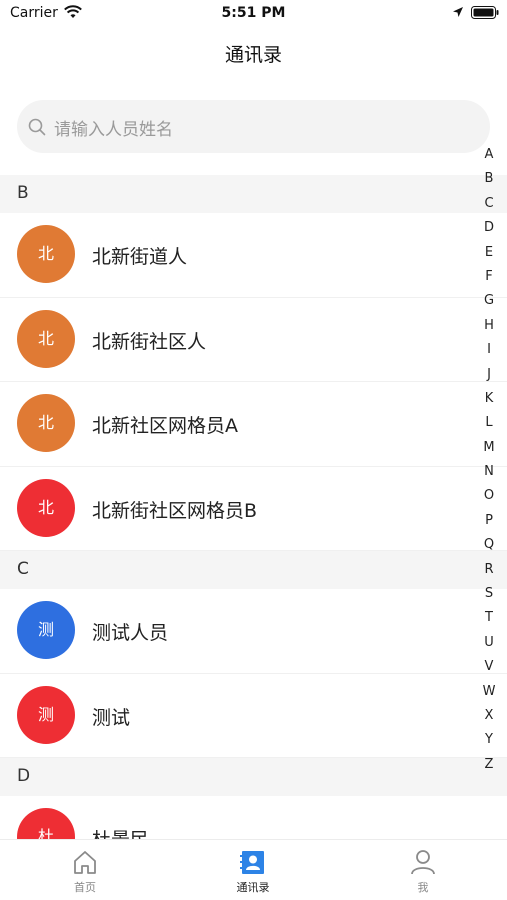 The image size is (507, 900). I want to click on index-letter: C, so click(489, 204).